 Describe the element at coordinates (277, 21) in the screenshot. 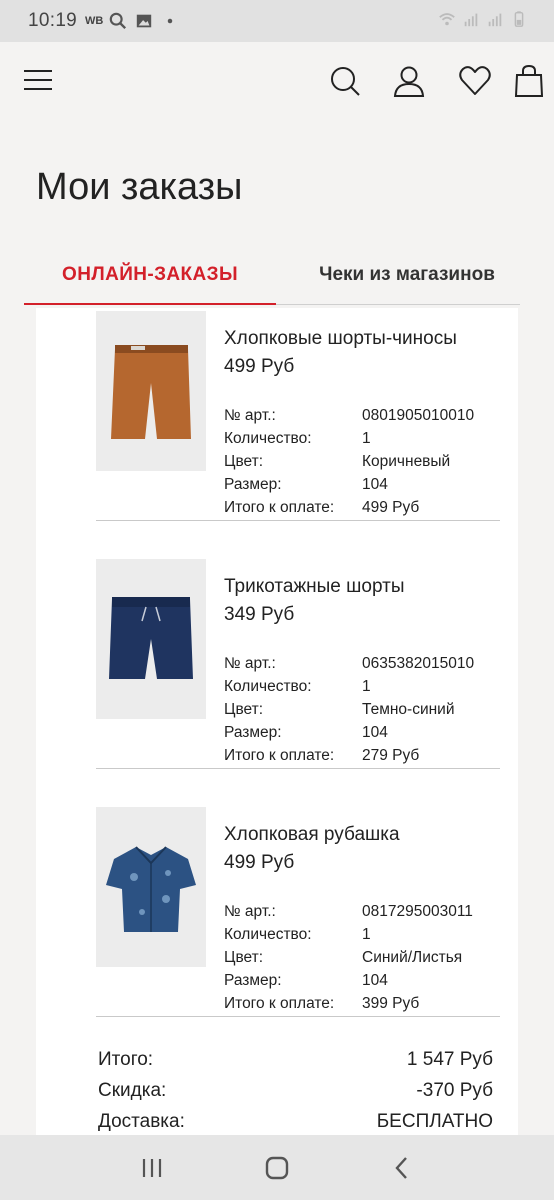

I see `status-bar: 10:19 WB` at that location.